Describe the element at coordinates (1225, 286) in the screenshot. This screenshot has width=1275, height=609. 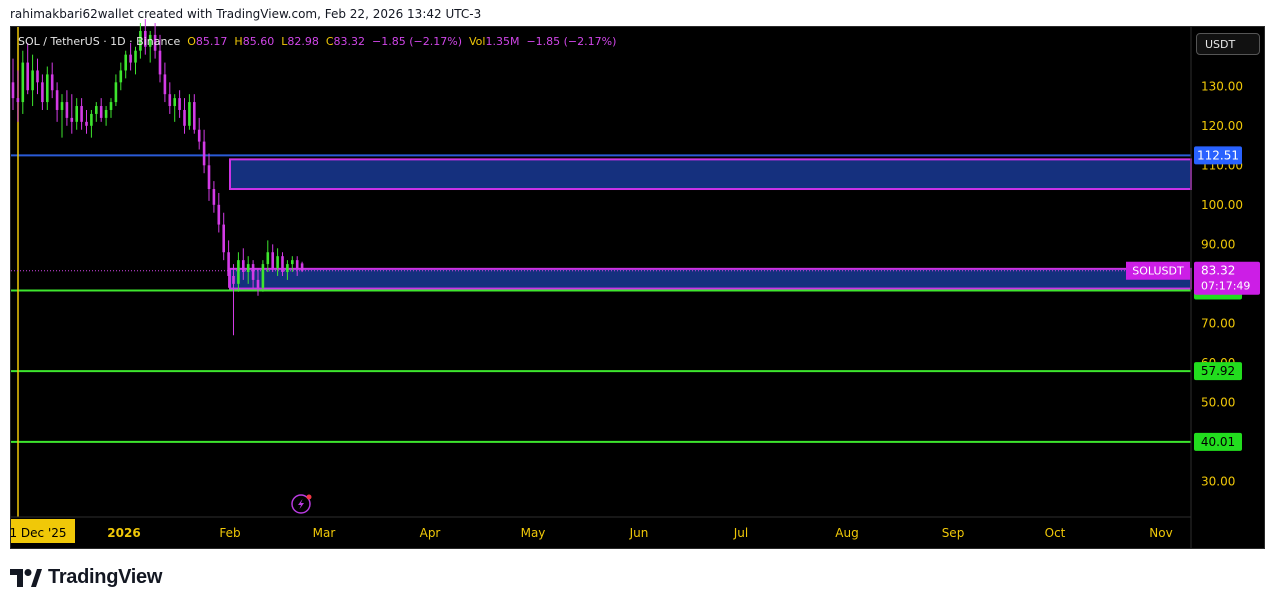
I see `countdown-label: 07:17:49` at that location.